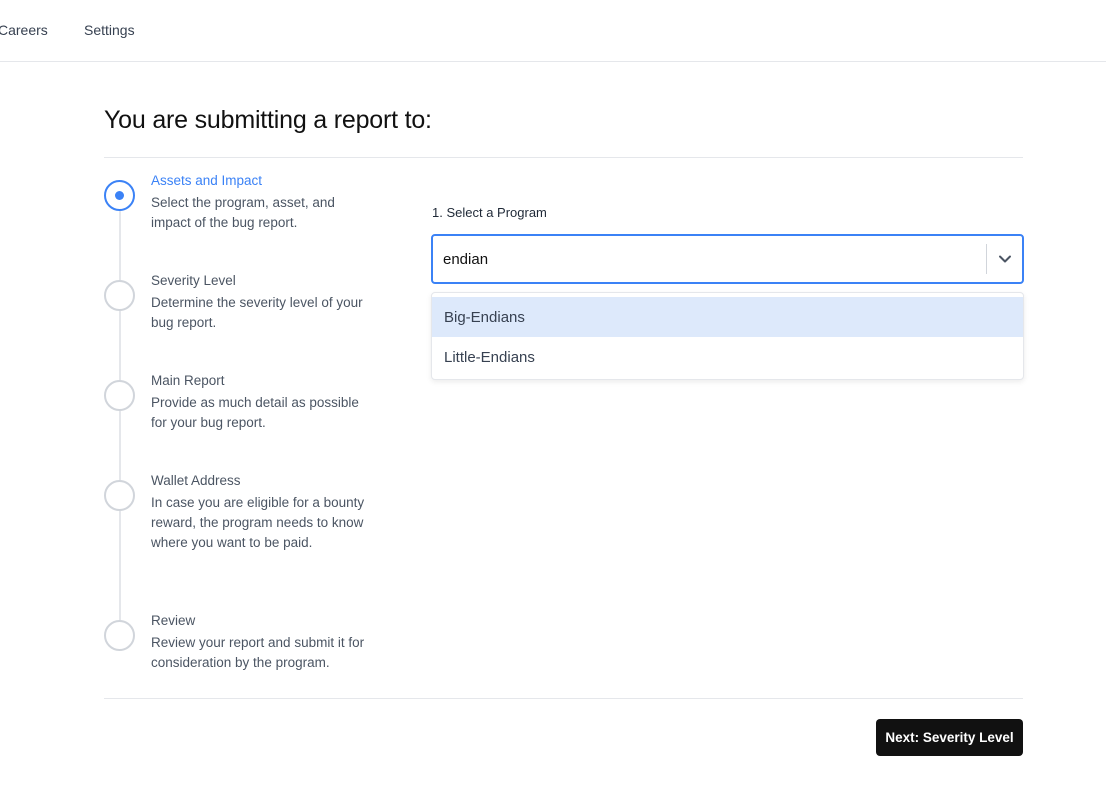 Image resolution: width=1106 pixels, height=794 pixels. What do you see at coordinates (563, 698) in the screenshot?
I see `footer-divider` at bounding box center [563, 698].